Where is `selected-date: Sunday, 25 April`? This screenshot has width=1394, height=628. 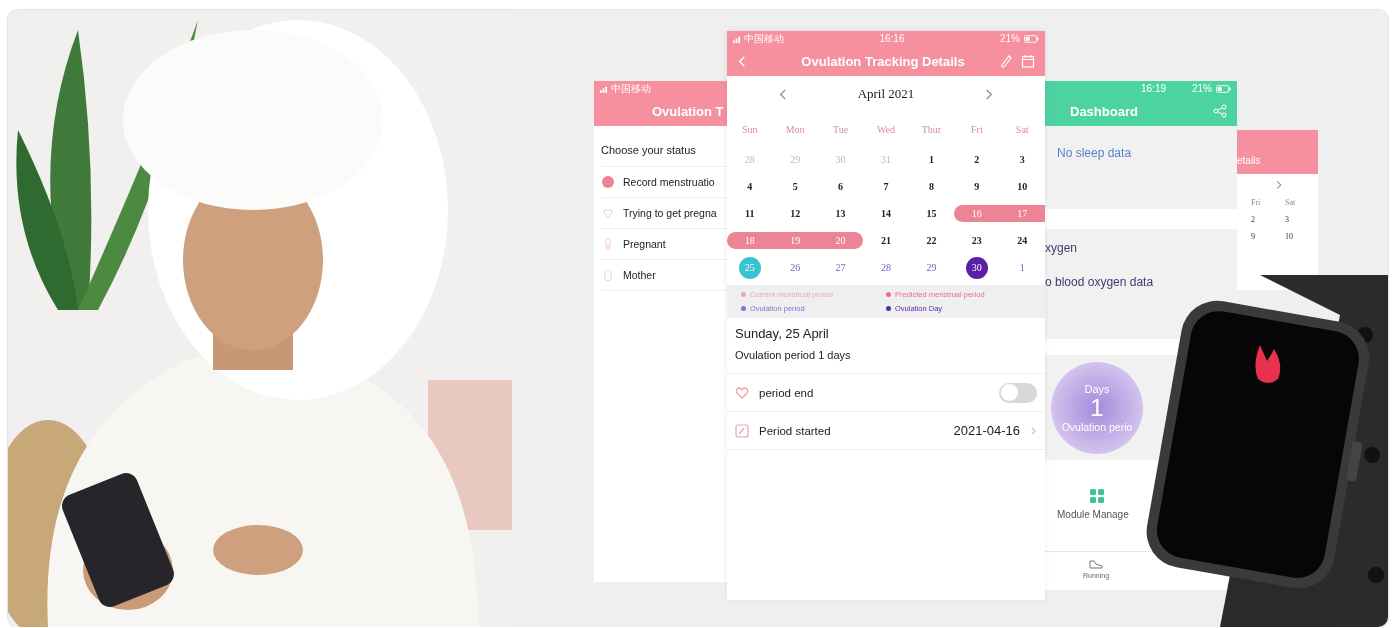
selected-date: Sunday, 25 April is located at coordinates (782, 334).